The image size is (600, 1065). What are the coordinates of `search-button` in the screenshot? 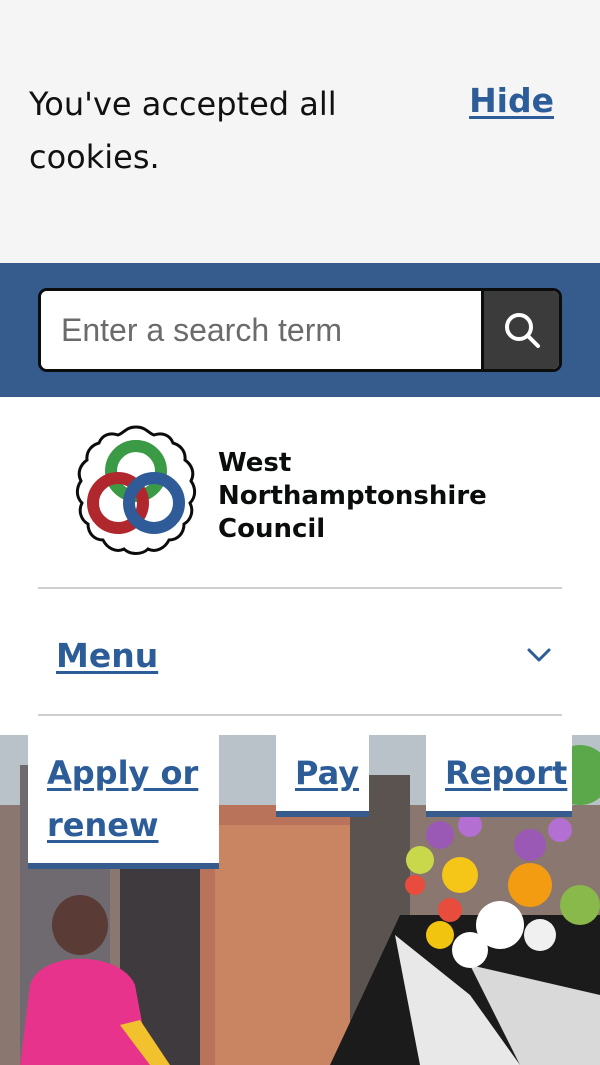 It's located at (520, 330).